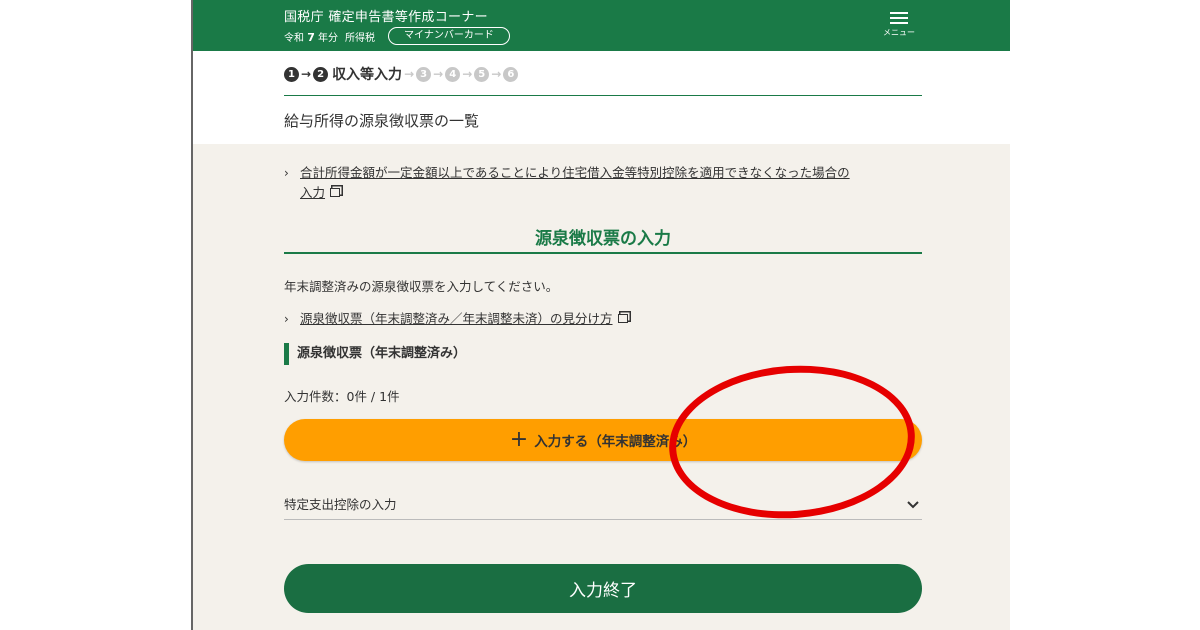 The height and width of the screenshot is (630, 1200). Describe the element at coordinates (603, 95) in the screenshot. I see `step-divider` at that location.